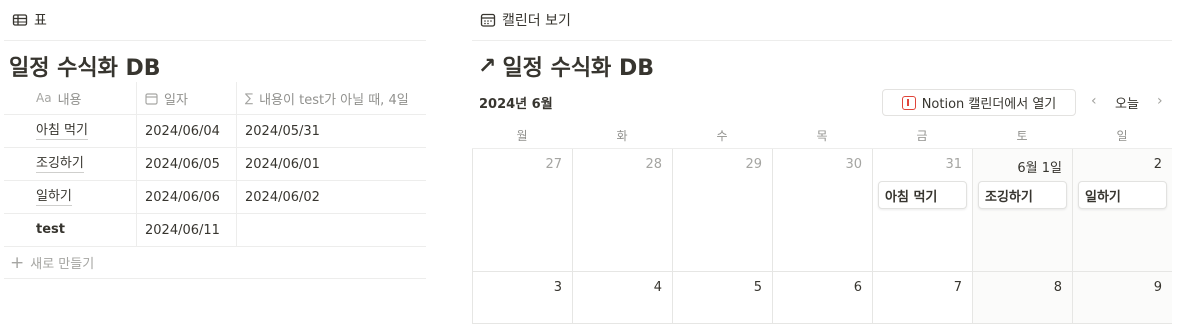 This screenshot has height=324, width=1195. I want to click on linked-database-title-text: 일정 수식화 DB, so click(578, 68).